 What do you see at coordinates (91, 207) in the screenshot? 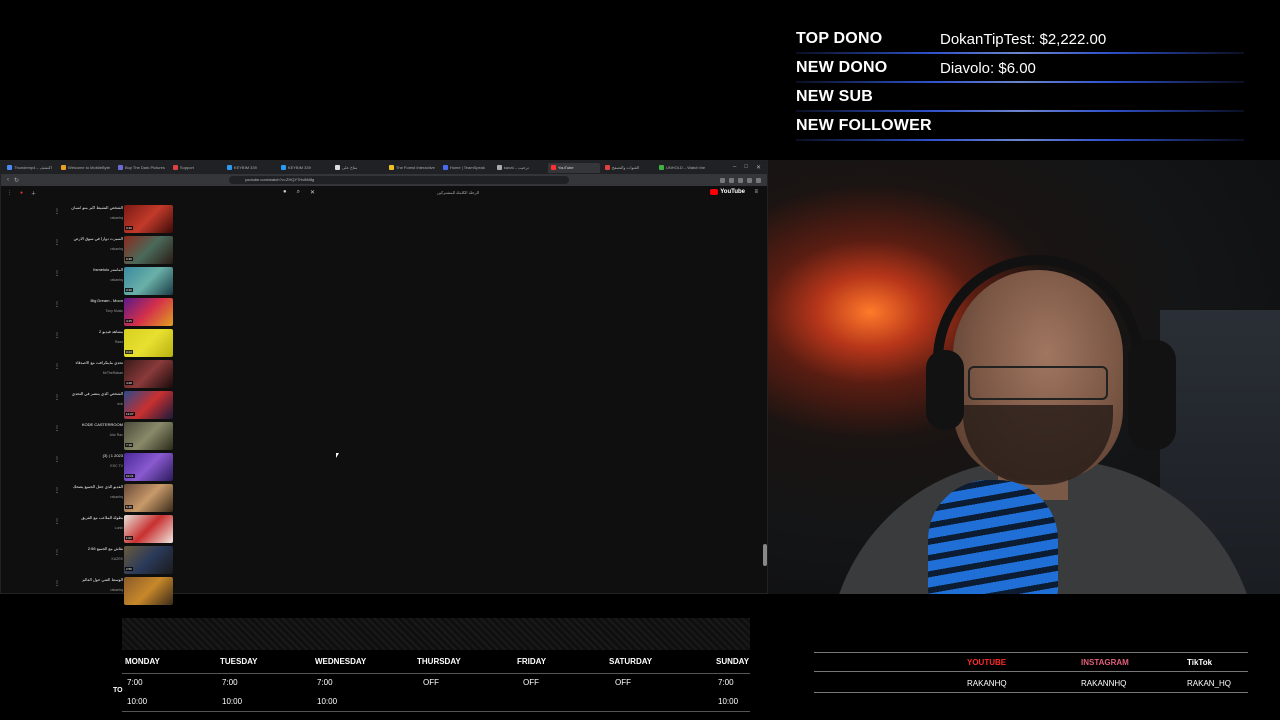
I see `video-title: الشخص النشيط اكبر منو انسان` at bounding box center [91, 207].